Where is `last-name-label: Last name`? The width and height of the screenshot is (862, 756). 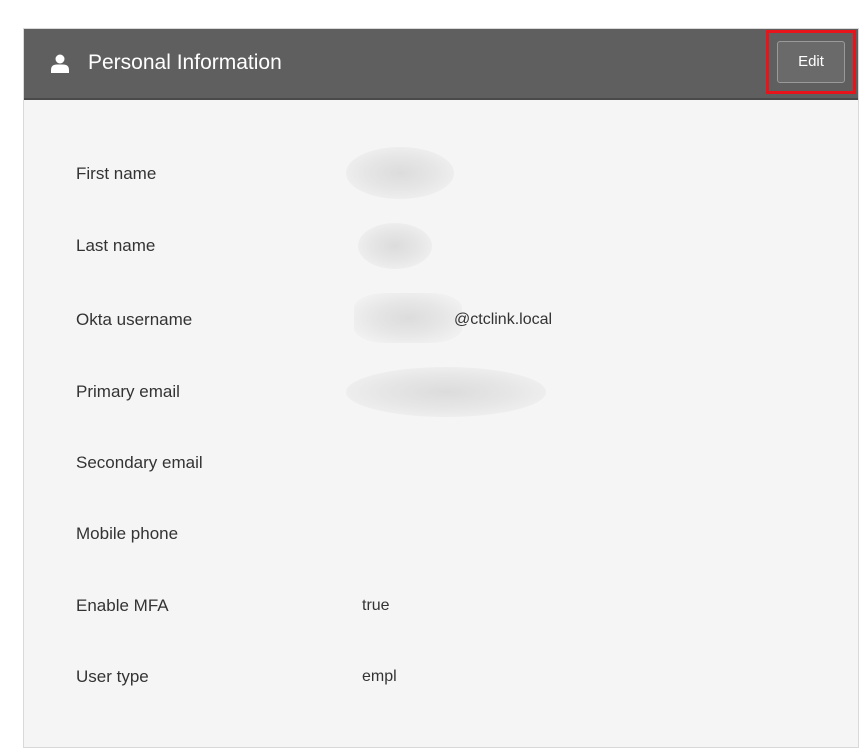 last-name-label: Last name is located at coordinates (116, 245).